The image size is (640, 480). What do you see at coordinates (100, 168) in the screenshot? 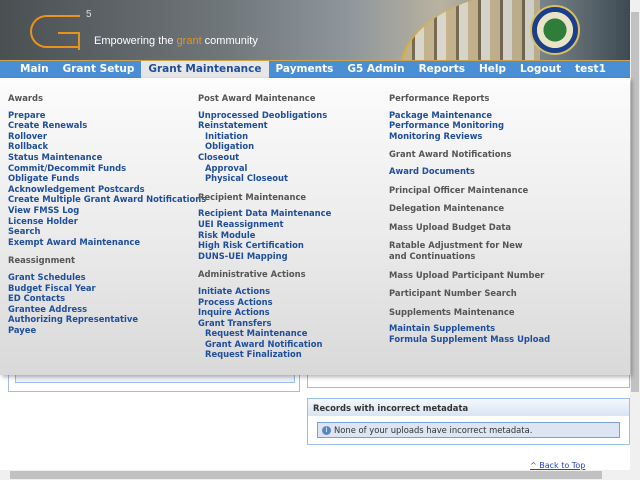
I see `menu-item-commit-decommit-funds: Commit/Decommit Funds` at bounding box center [100, 168].